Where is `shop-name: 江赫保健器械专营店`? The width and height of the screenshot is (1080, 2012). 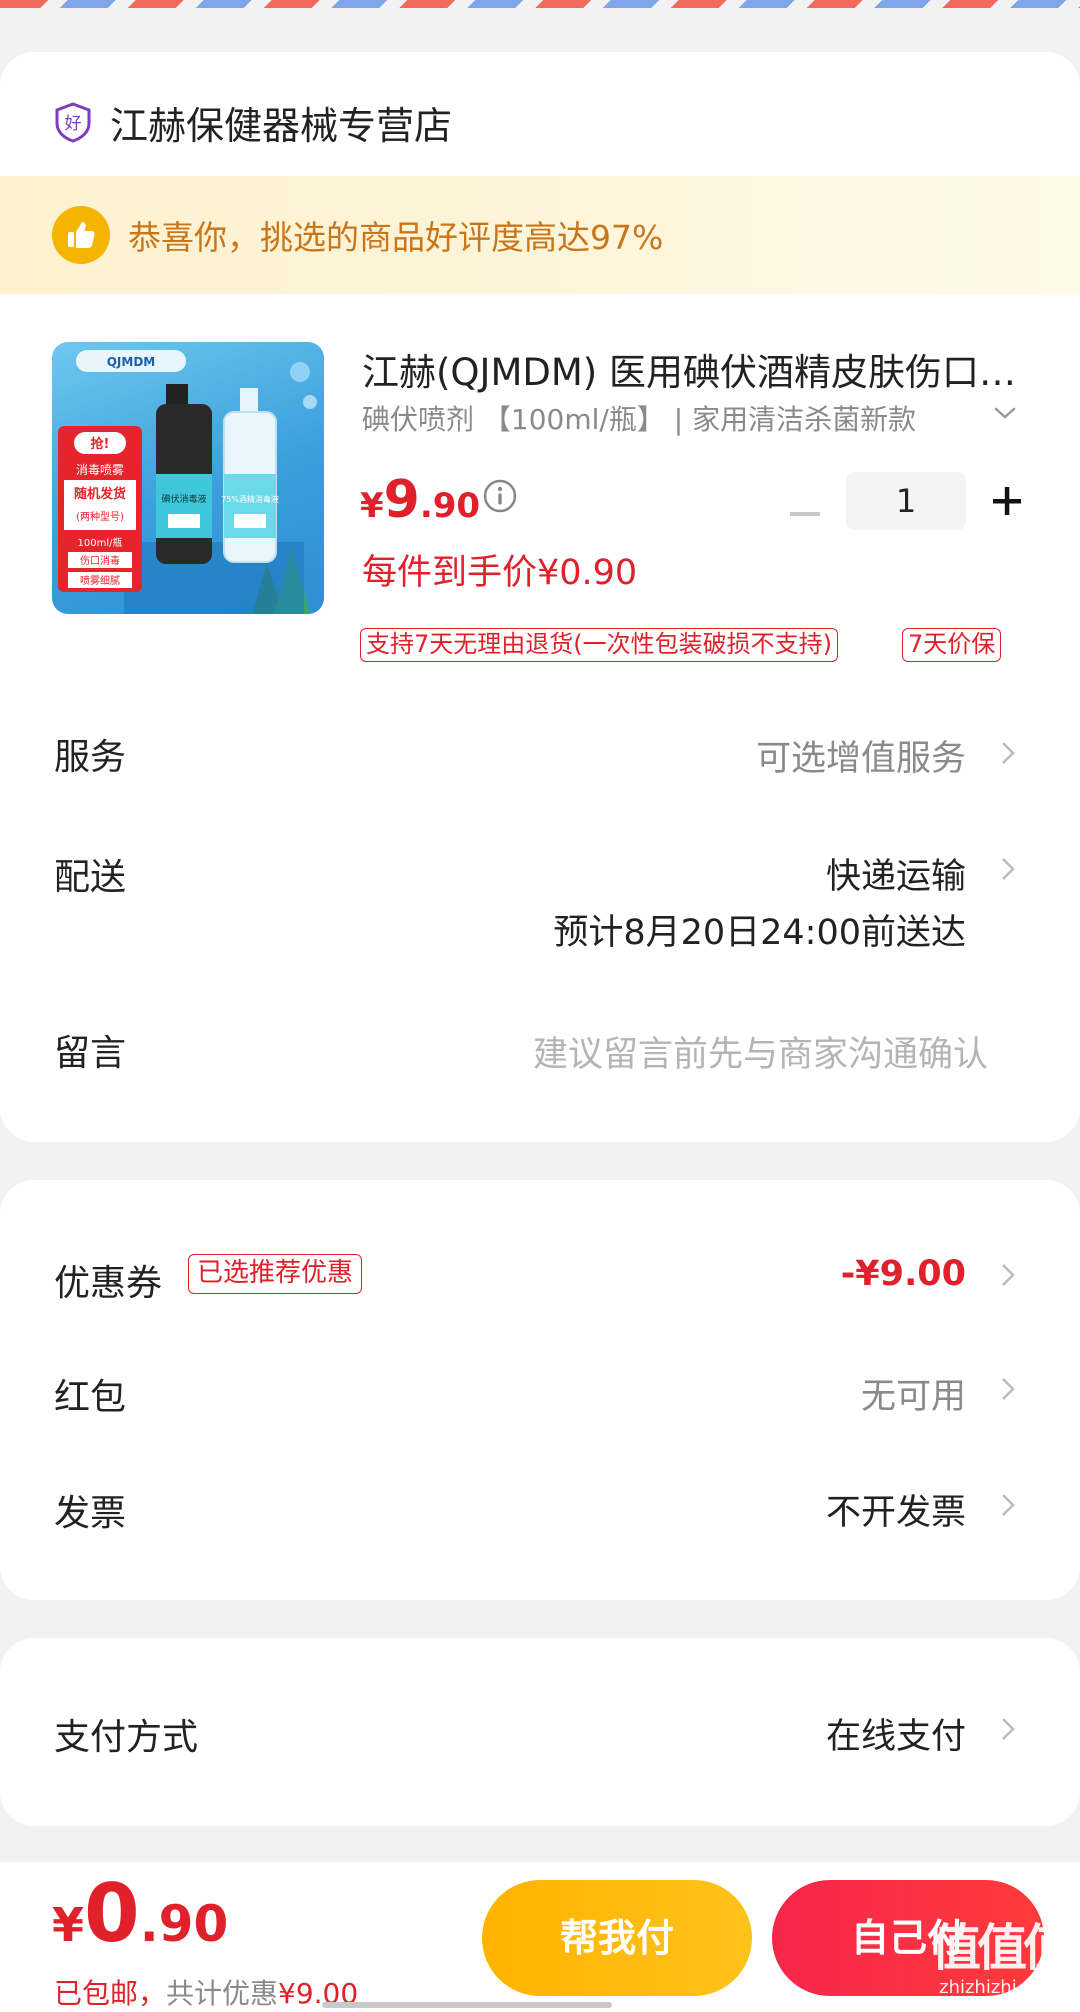
shop-name: 江赫保健器械专营店 is located at coordinates (281, 125).